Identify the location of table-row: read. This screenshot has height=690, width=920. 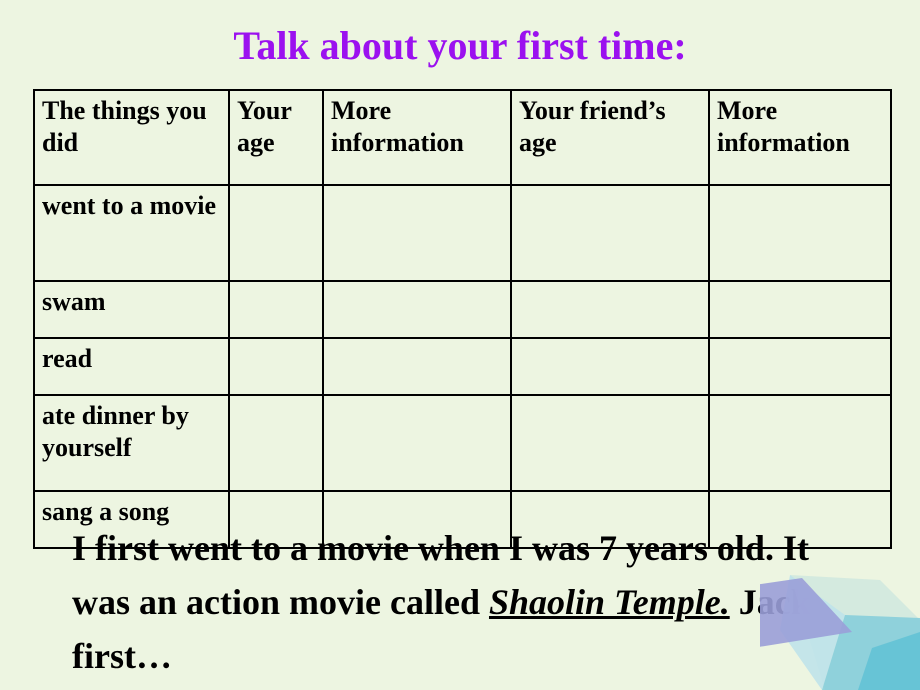
(462, 366).